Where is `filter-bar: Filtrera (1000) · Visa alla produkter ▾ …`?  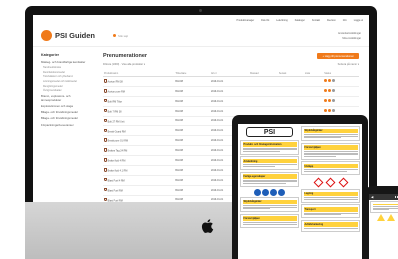 filter-bar: Filtrera (1000) · Visa alla produkter ▾ … is located at coordinates (231, 64).